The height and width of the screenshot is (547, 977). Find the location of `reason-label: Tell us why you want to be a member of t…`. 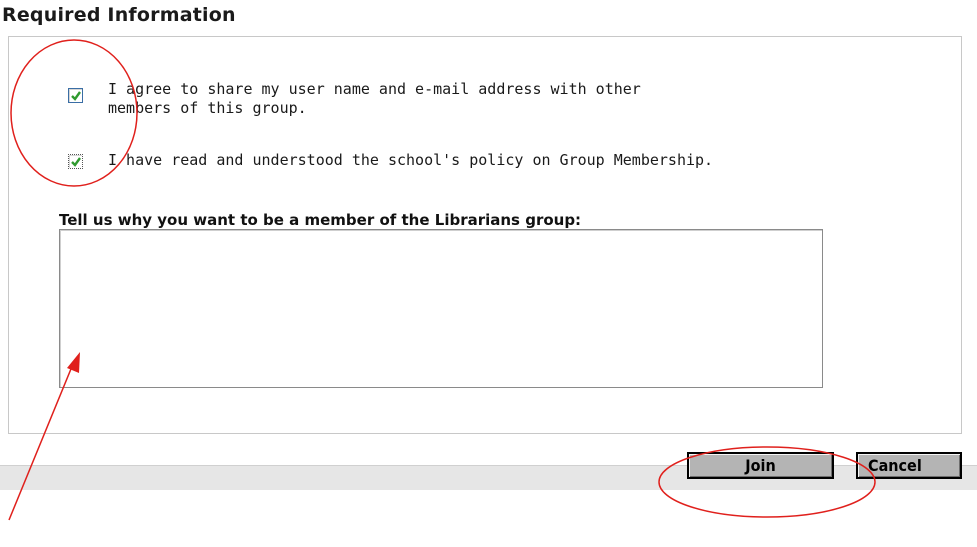

reason-label: Tell us why you want to be a member of t… is located at coordinates (320, 220).